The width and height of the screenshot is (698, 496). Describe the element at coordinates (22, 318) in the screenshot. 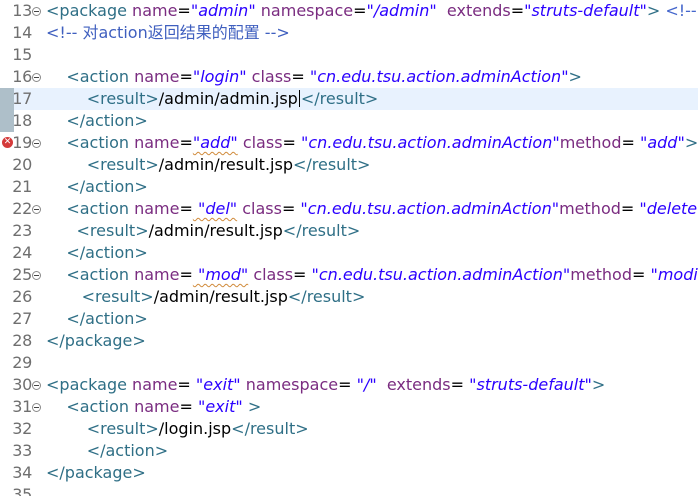

I see `line-number: 27` at that location.